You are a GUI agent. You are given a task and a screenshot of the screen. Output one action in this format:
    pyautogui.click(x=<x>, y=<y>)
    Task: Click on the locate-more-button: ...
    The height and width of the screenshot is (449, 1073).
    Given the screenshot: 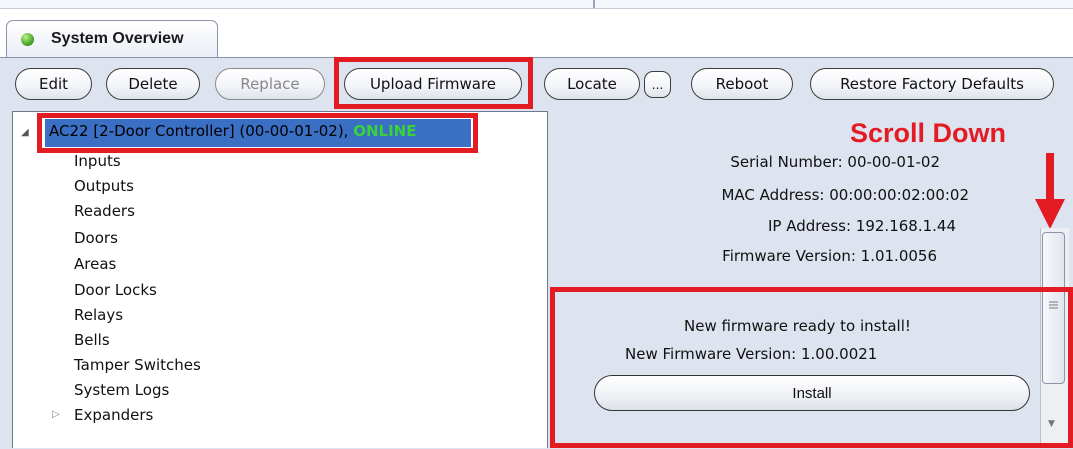 What is the action you would take?
    pyautogui.click(x=657, y=84)
    